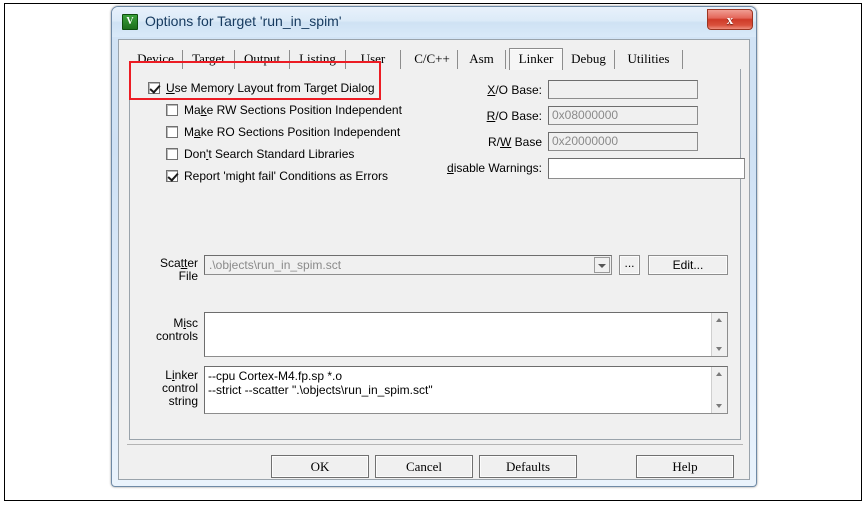  Describe the element at coordinates (424, 466) in the screenshot. I see `cancel-button: Cancel` at that location.